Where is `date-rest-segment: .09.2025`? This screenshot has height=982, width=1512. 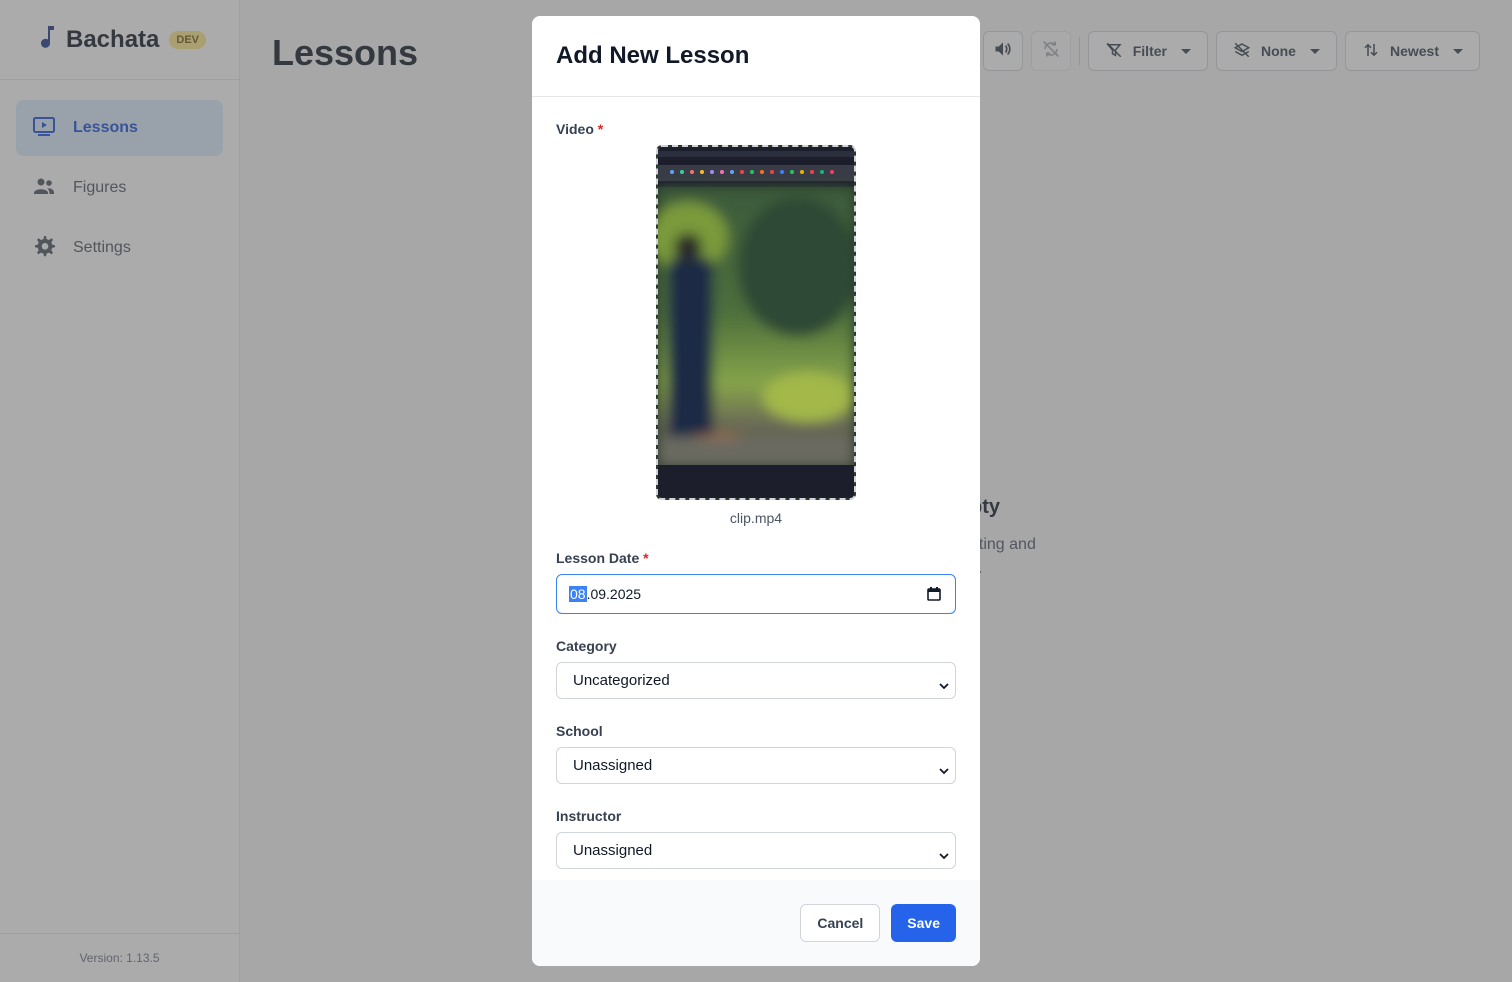
date-rest-segment: .09.2025 is located at coordinates (614, 594).